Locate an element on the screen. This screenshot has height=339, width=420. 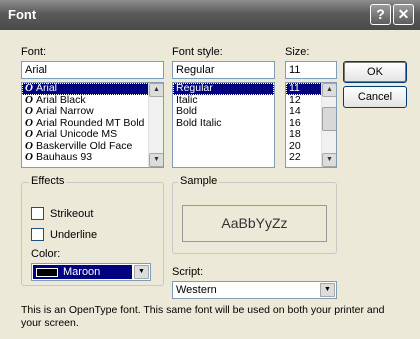
script-select: Western ▼ is located at coordinates (254, 290).